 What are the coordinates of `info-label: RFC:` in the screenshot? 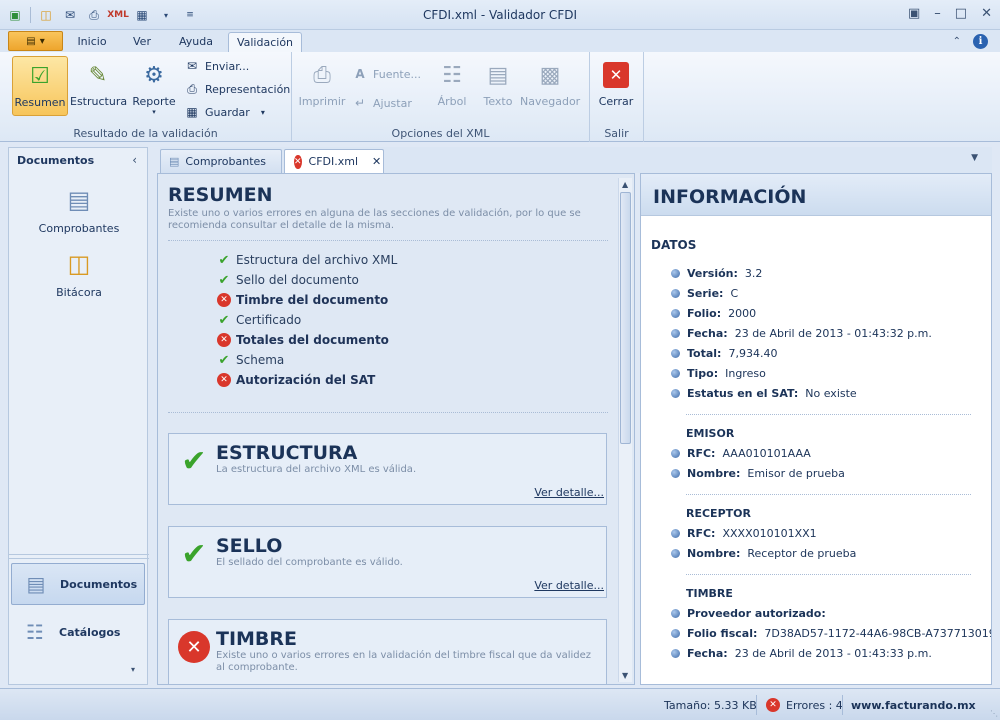 It's located at (701, 533).